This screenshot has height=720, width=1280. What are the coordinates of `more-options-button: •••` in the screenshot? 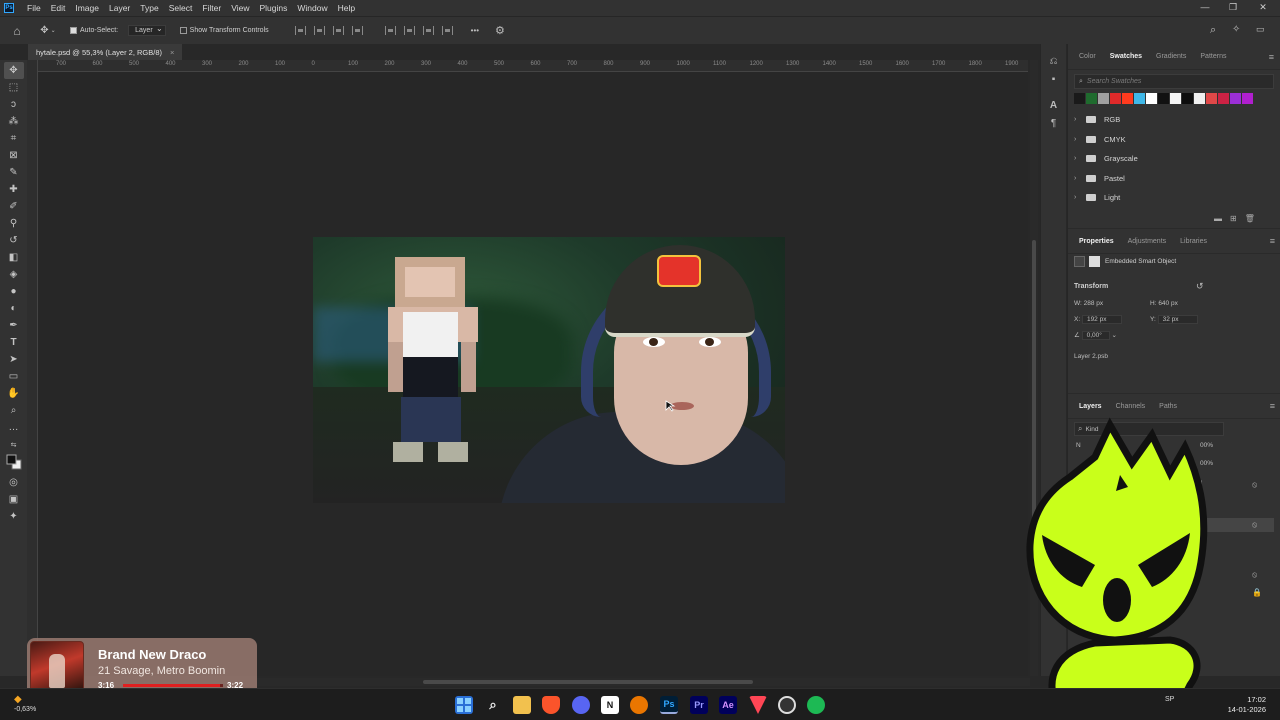 It's located at (475, 30).